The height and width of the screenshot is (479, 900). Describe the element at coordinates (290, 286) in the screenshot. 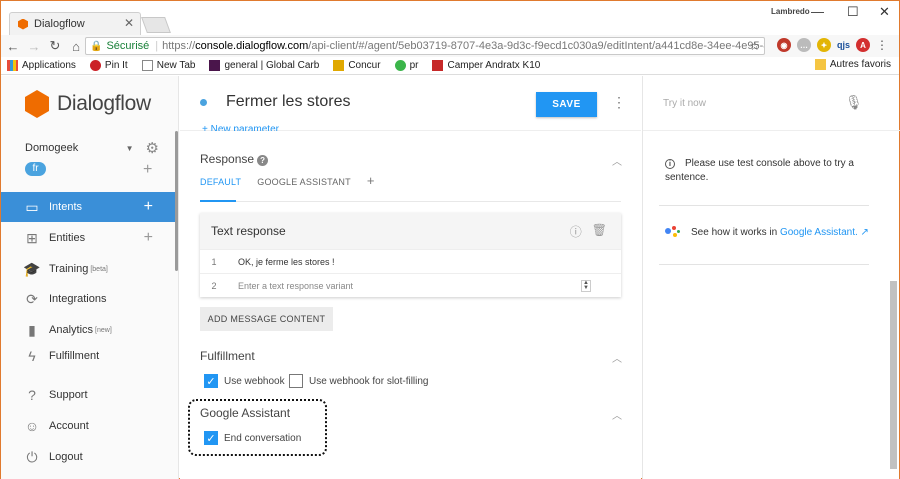

I see `response-variant-input: Enter a text response variant` at that location.